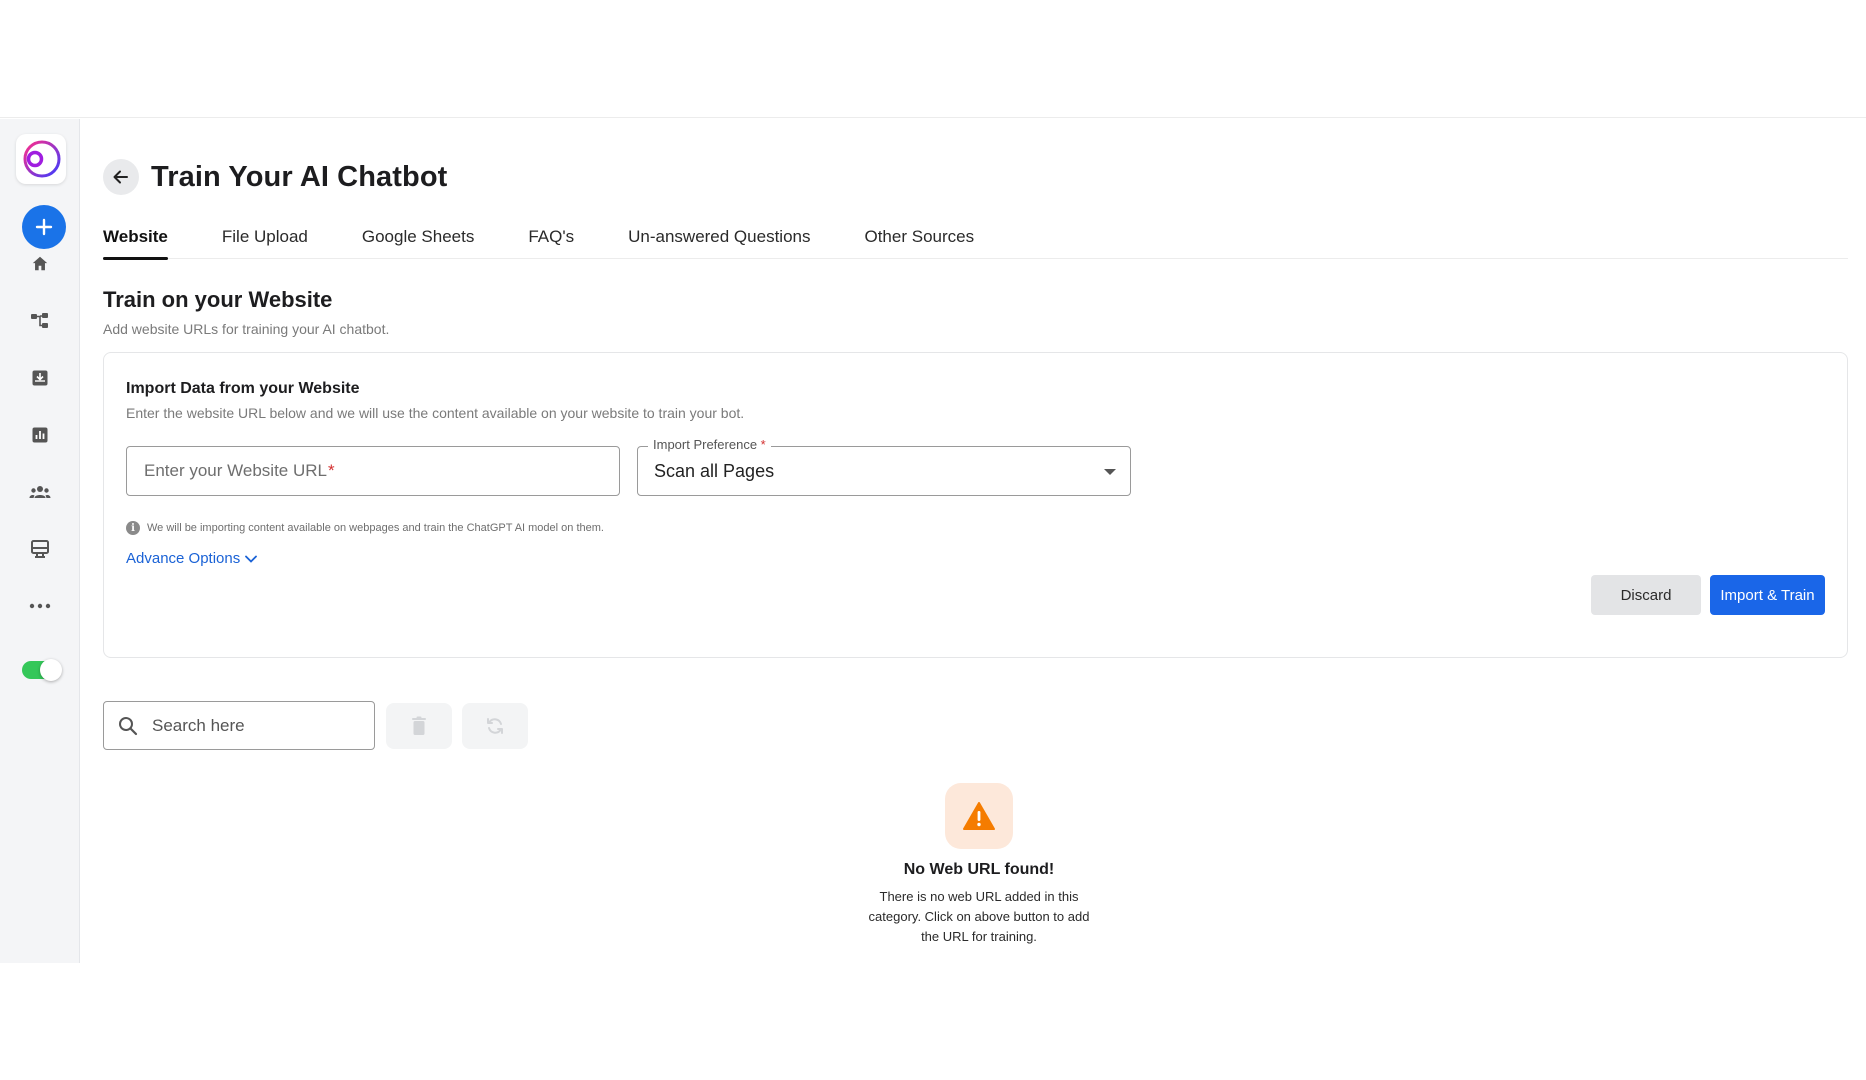  What do you see at coordinates (218, 299) in the screenshot?
I see `section-title: Train on your Website` at bounding box center [218, 299].